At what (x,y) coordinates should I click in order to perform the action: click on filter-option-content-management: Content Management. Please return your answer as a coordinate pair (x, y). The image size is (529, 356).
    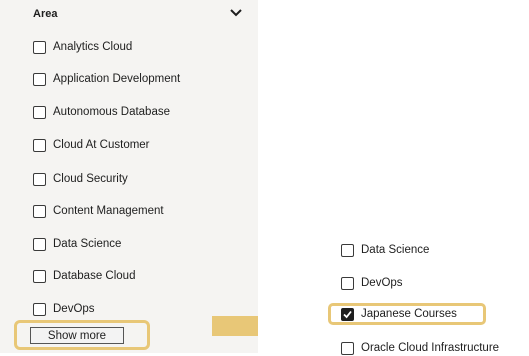
    Looking at the image, I should click on (98, 211).